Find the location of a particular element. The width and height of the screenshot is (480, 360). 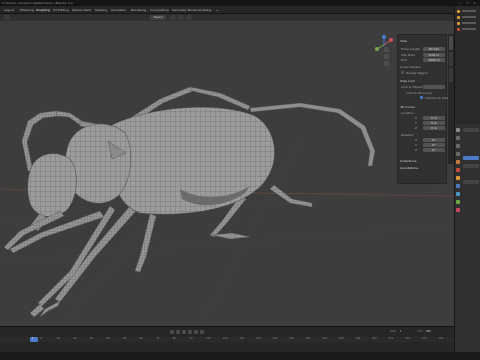

view-layer-tab-icon is located at coordinates (458, 154).